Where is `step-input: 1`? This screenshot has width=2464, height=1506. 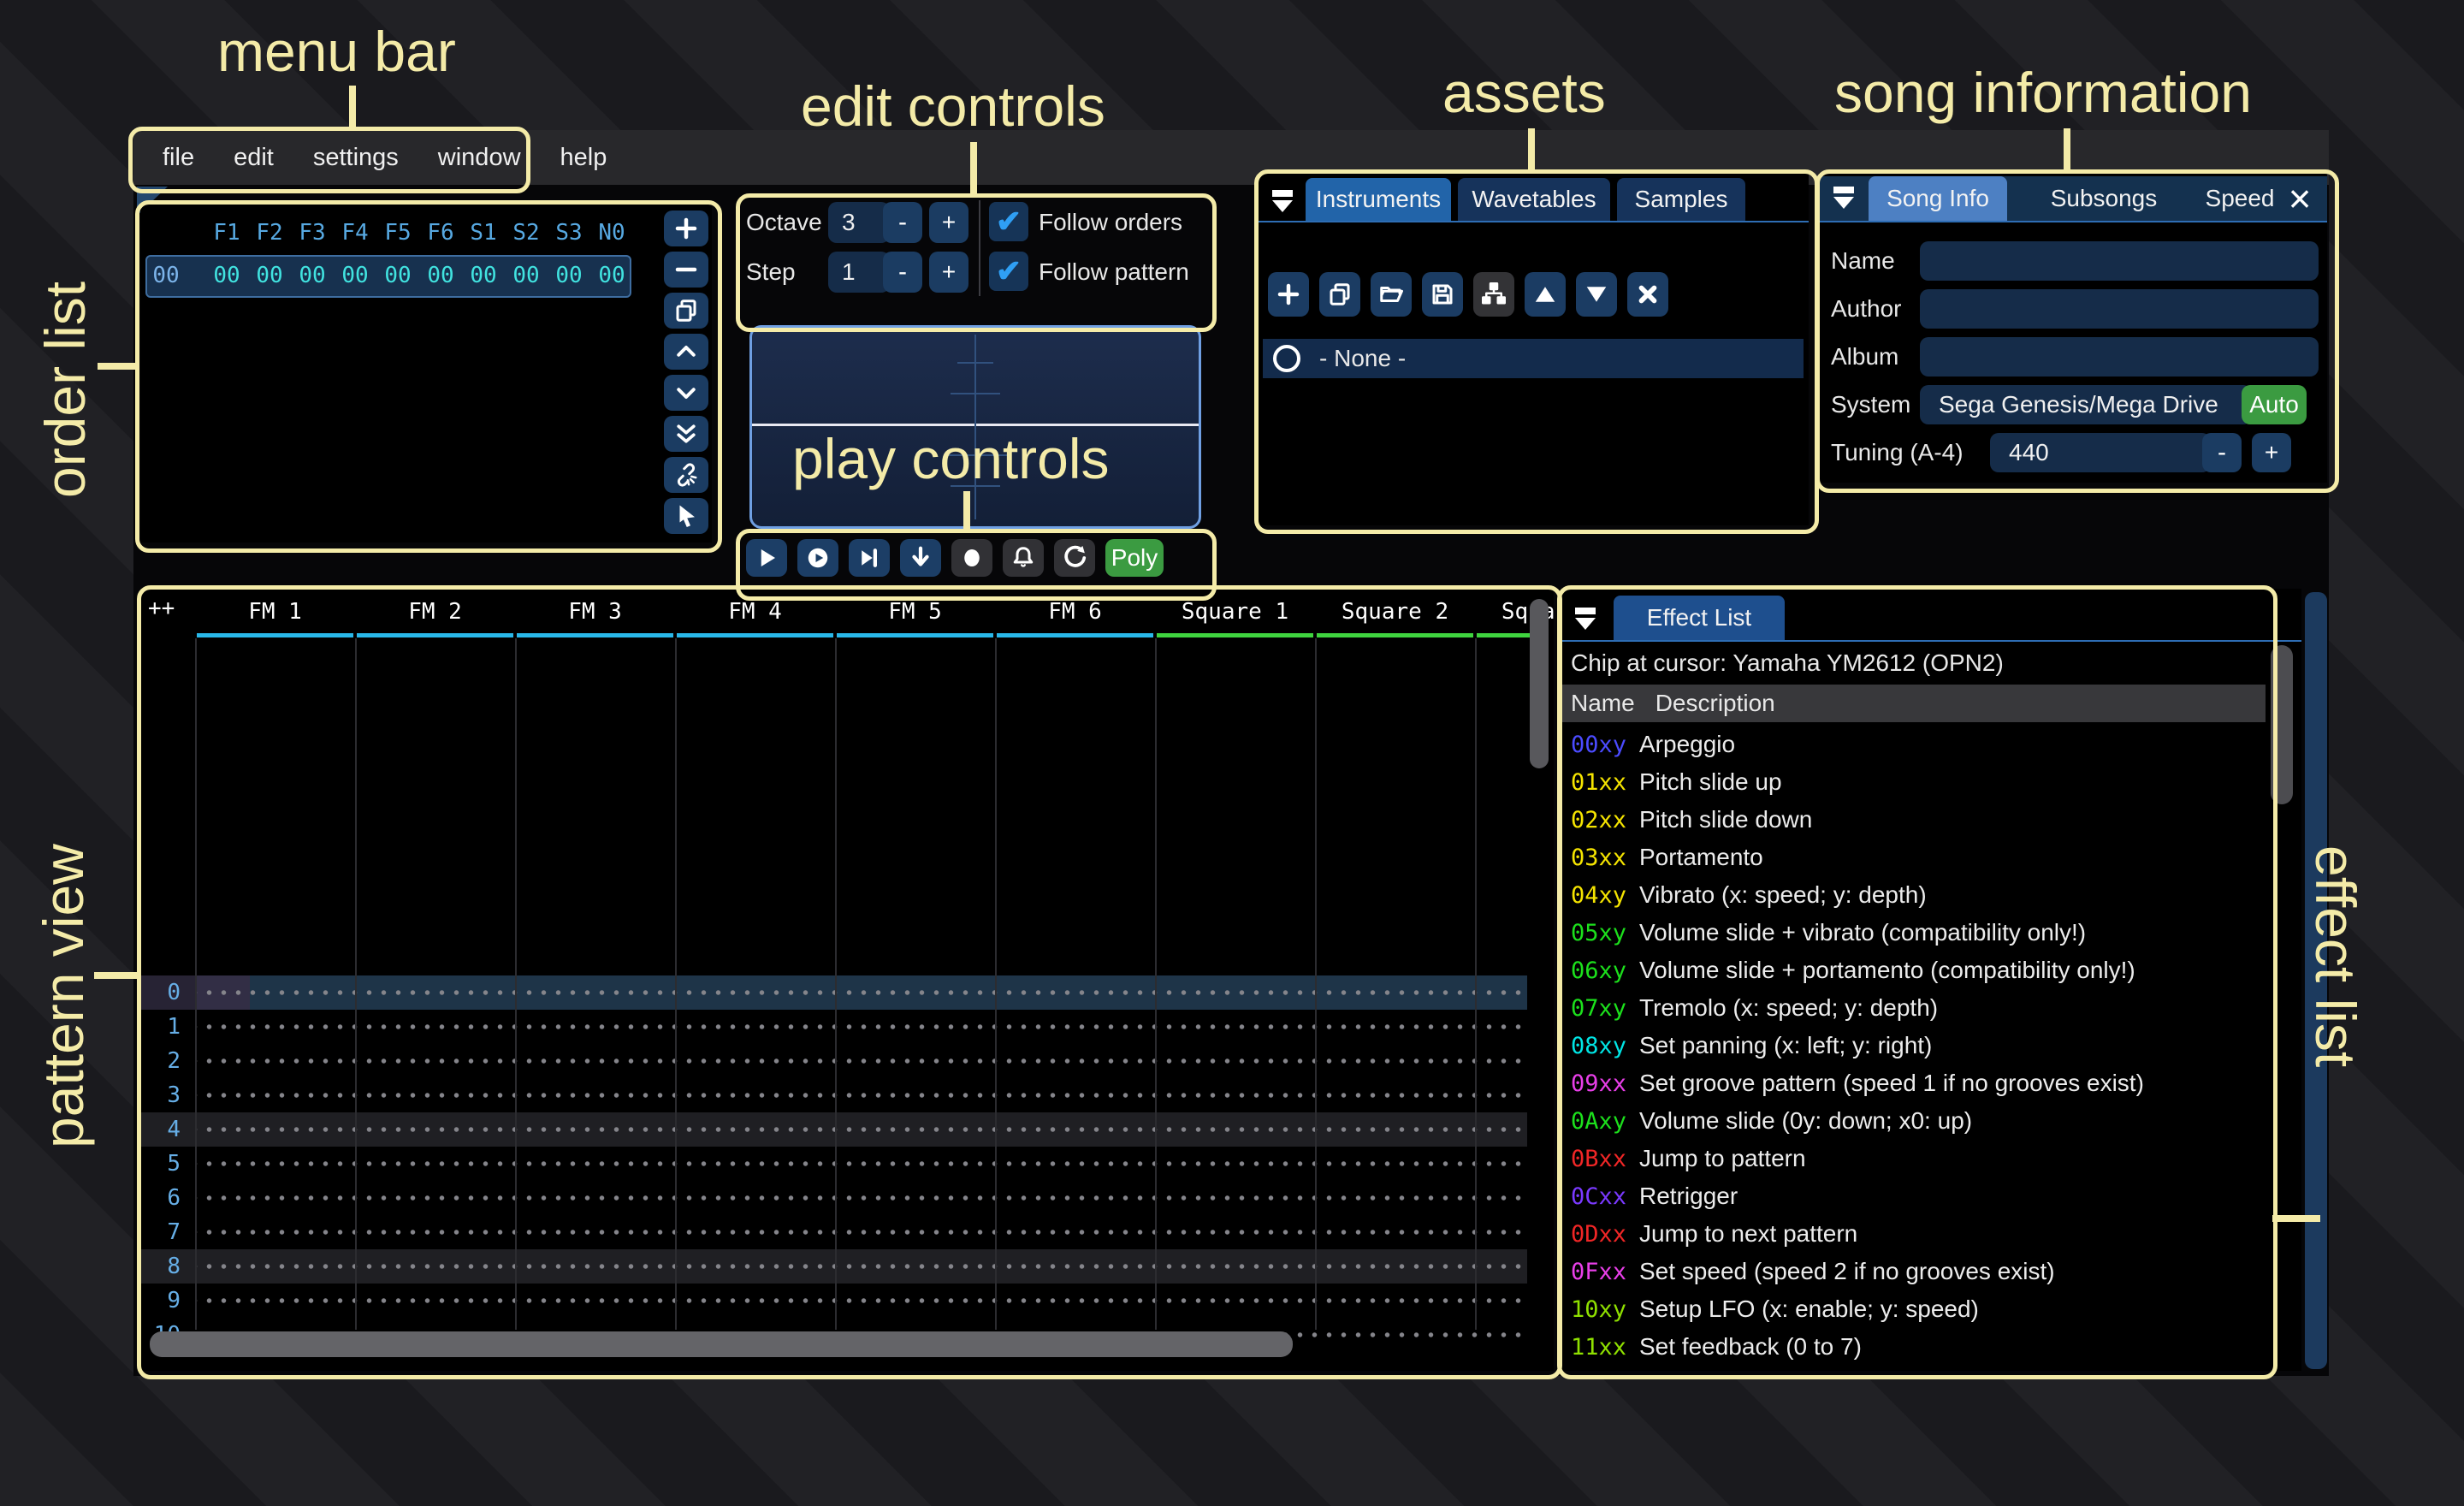
step-input: 1 is located at coordinates (859, 272).